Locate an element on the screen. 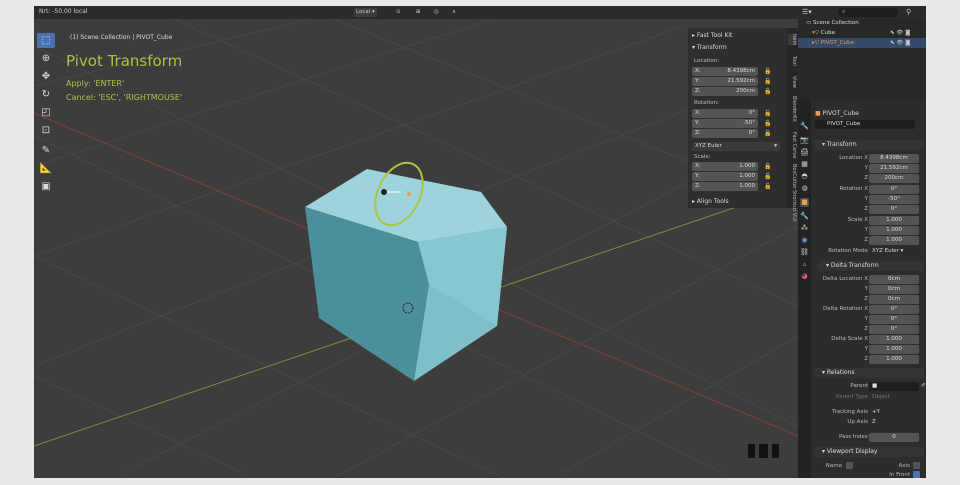  align-tools-label: Align Tools is located at coordinates (712, 201).